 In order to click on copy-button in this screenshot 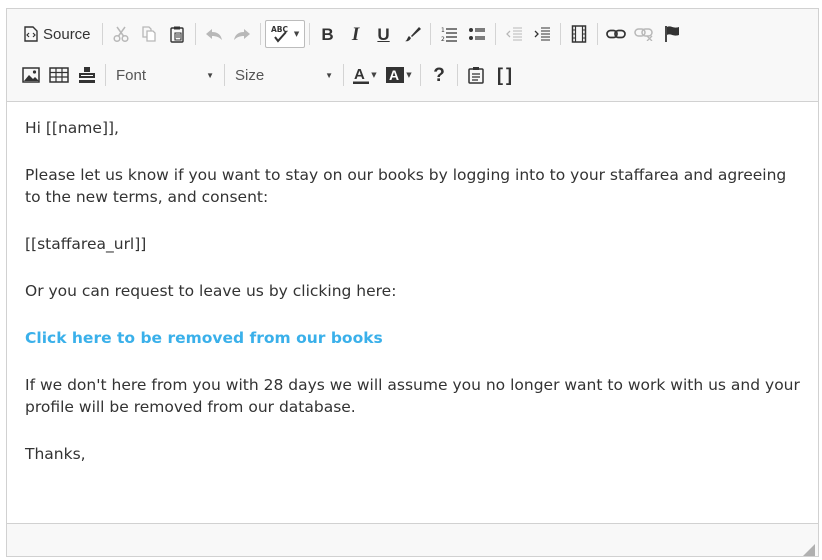, I will do `click(149, 34)`.